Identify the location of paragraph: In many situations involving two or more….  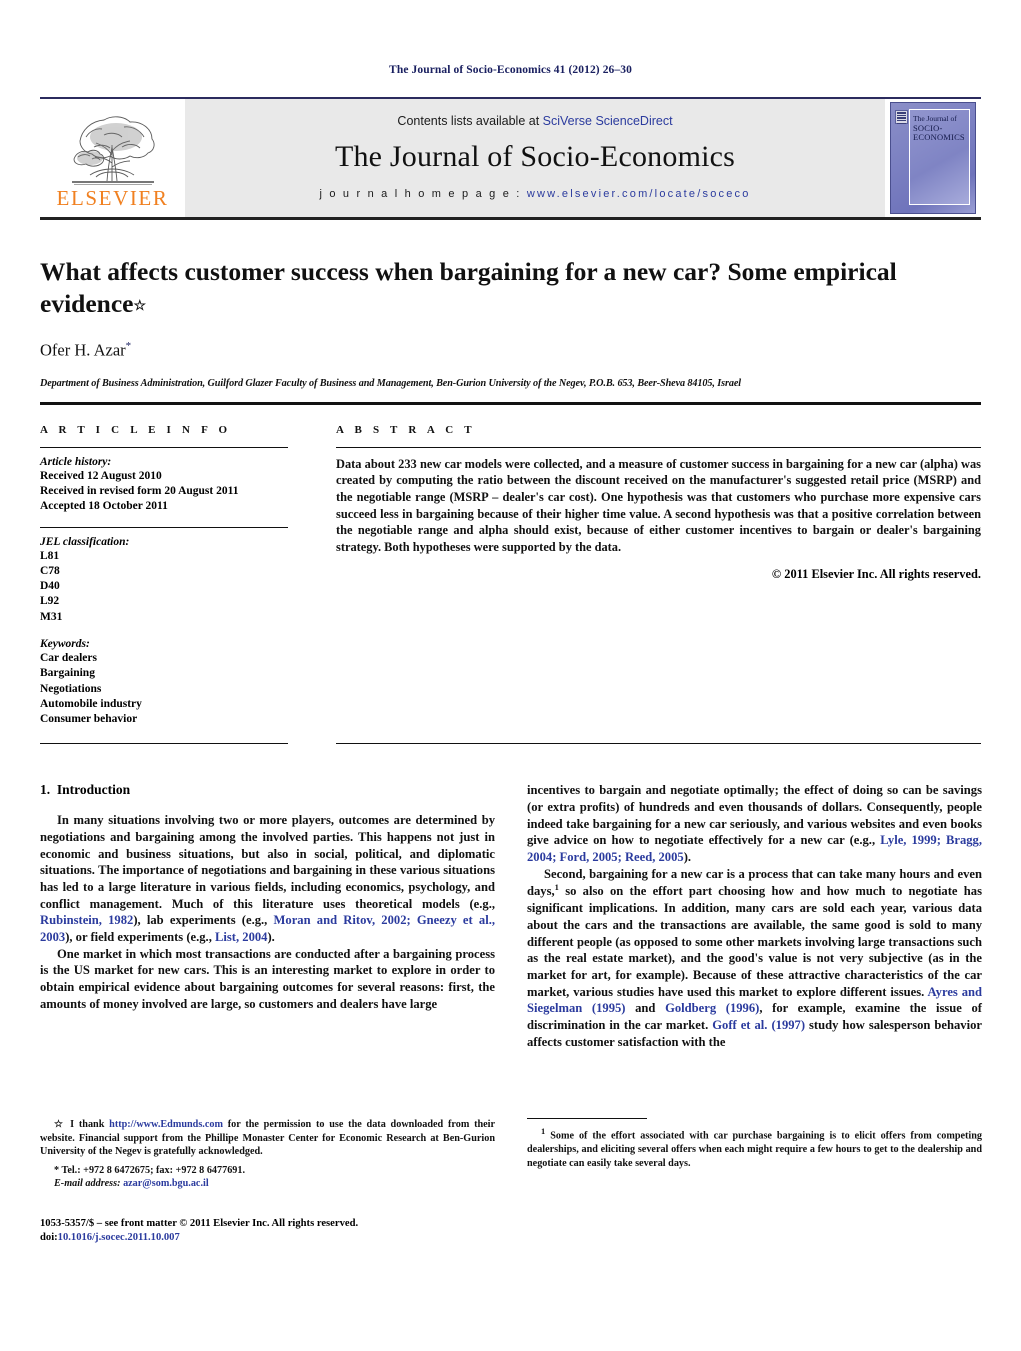
(267, 878).